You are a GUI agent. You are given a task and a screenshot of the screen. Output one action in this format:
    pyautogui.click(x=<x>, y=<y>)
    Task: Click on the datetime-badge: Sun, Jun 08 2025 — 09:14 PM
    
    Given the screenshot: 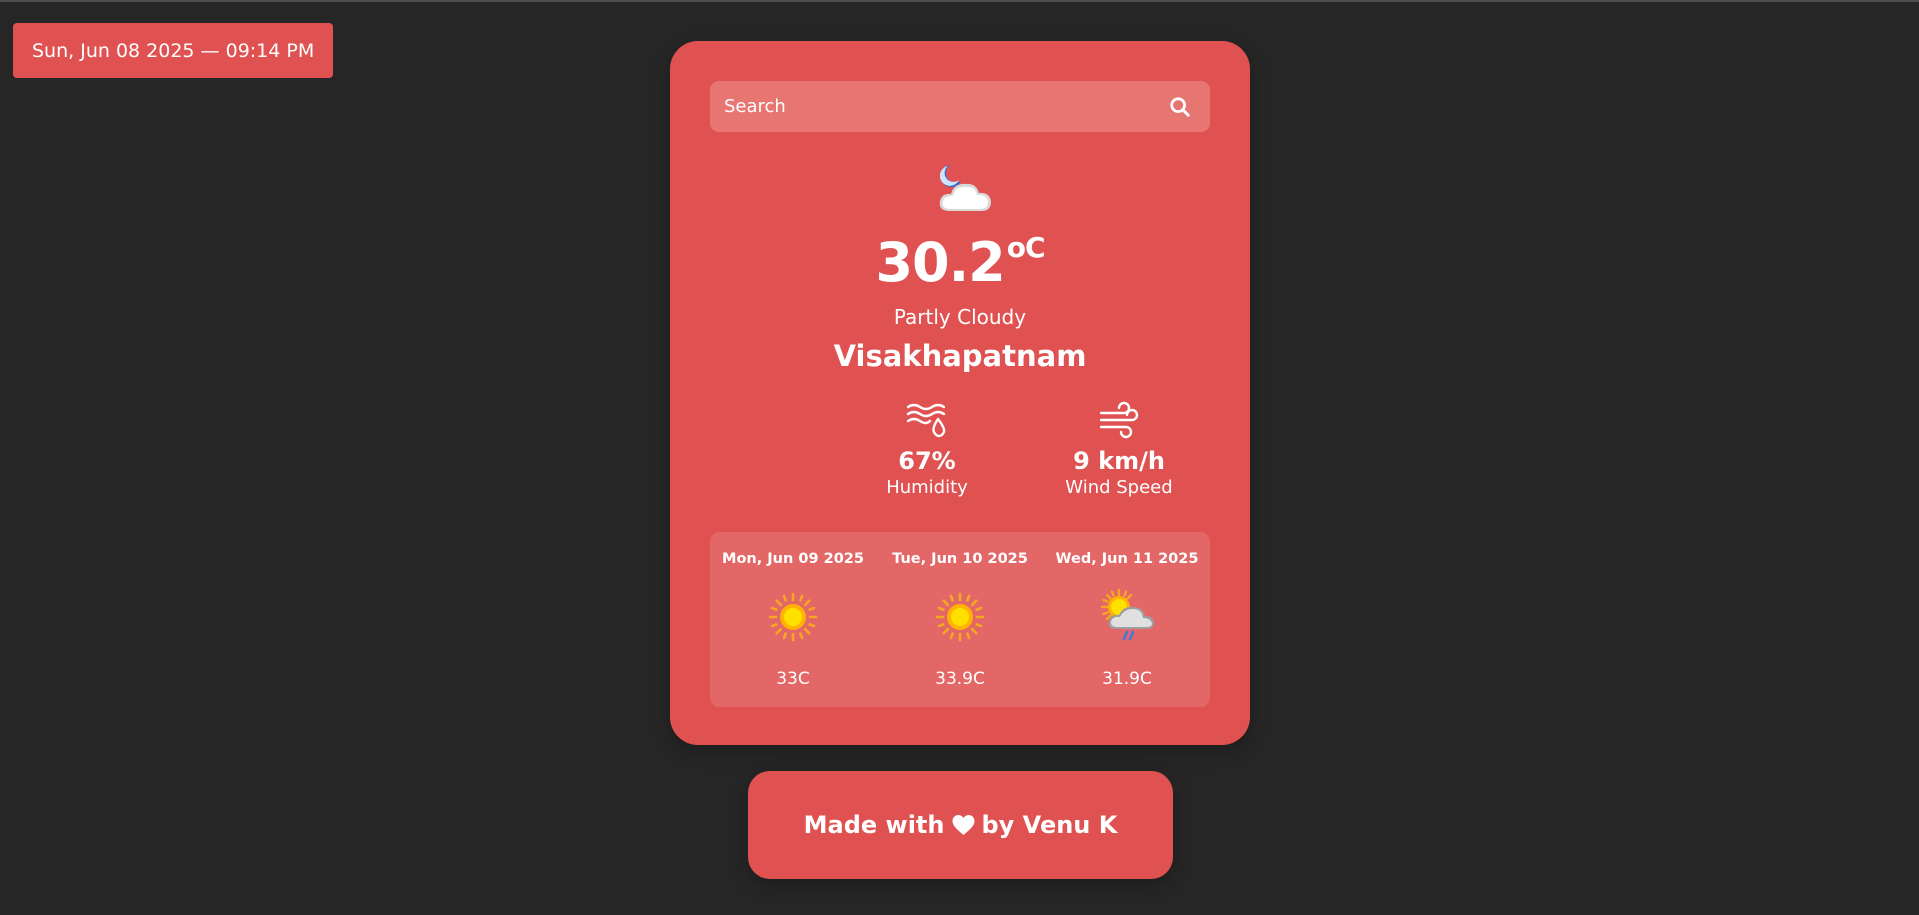 What is the action you would take?
    pyautogui.click(x=173, y=50)
    